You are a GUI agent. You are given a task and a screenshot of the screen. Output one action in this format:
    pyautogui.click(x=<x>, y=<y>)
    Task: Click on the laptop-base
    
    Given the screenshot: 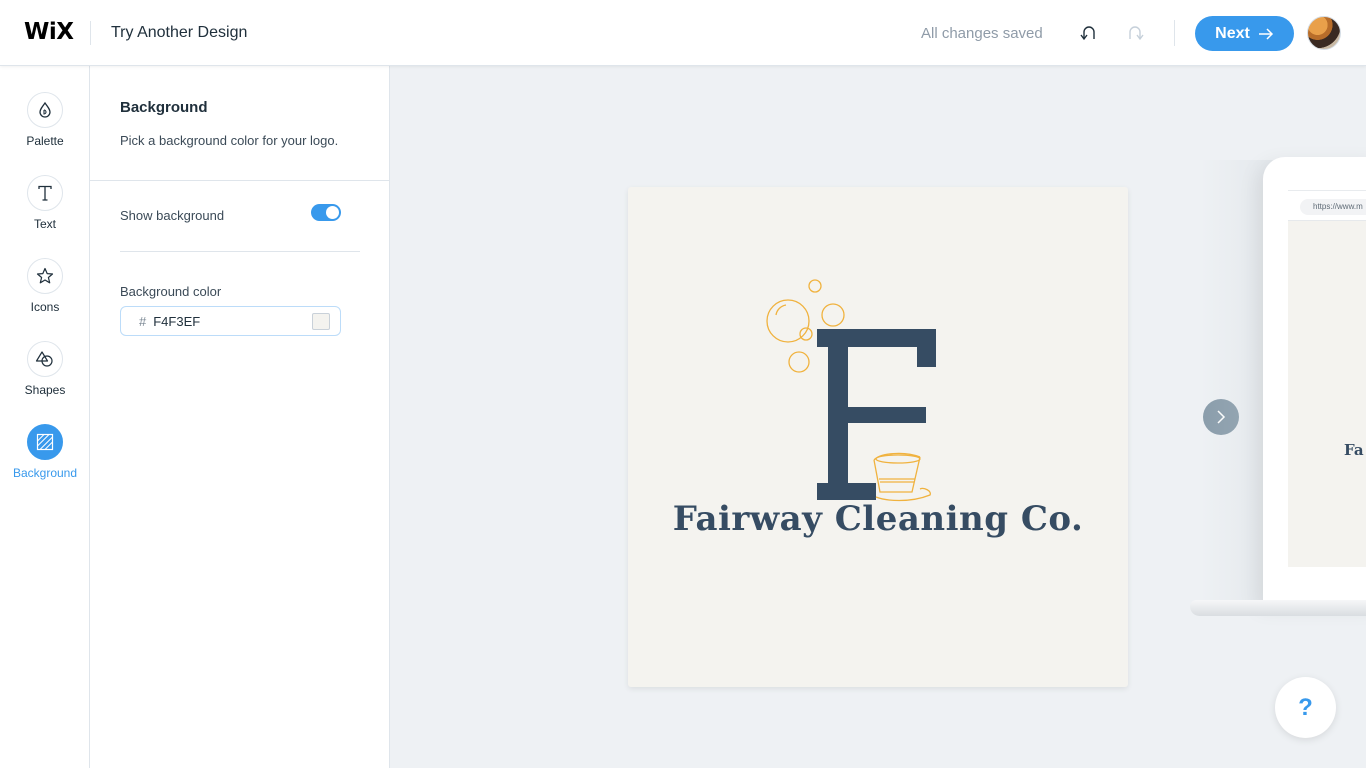 What is the action you would take?
    pyautogui.click(x=1278, y=608)
    